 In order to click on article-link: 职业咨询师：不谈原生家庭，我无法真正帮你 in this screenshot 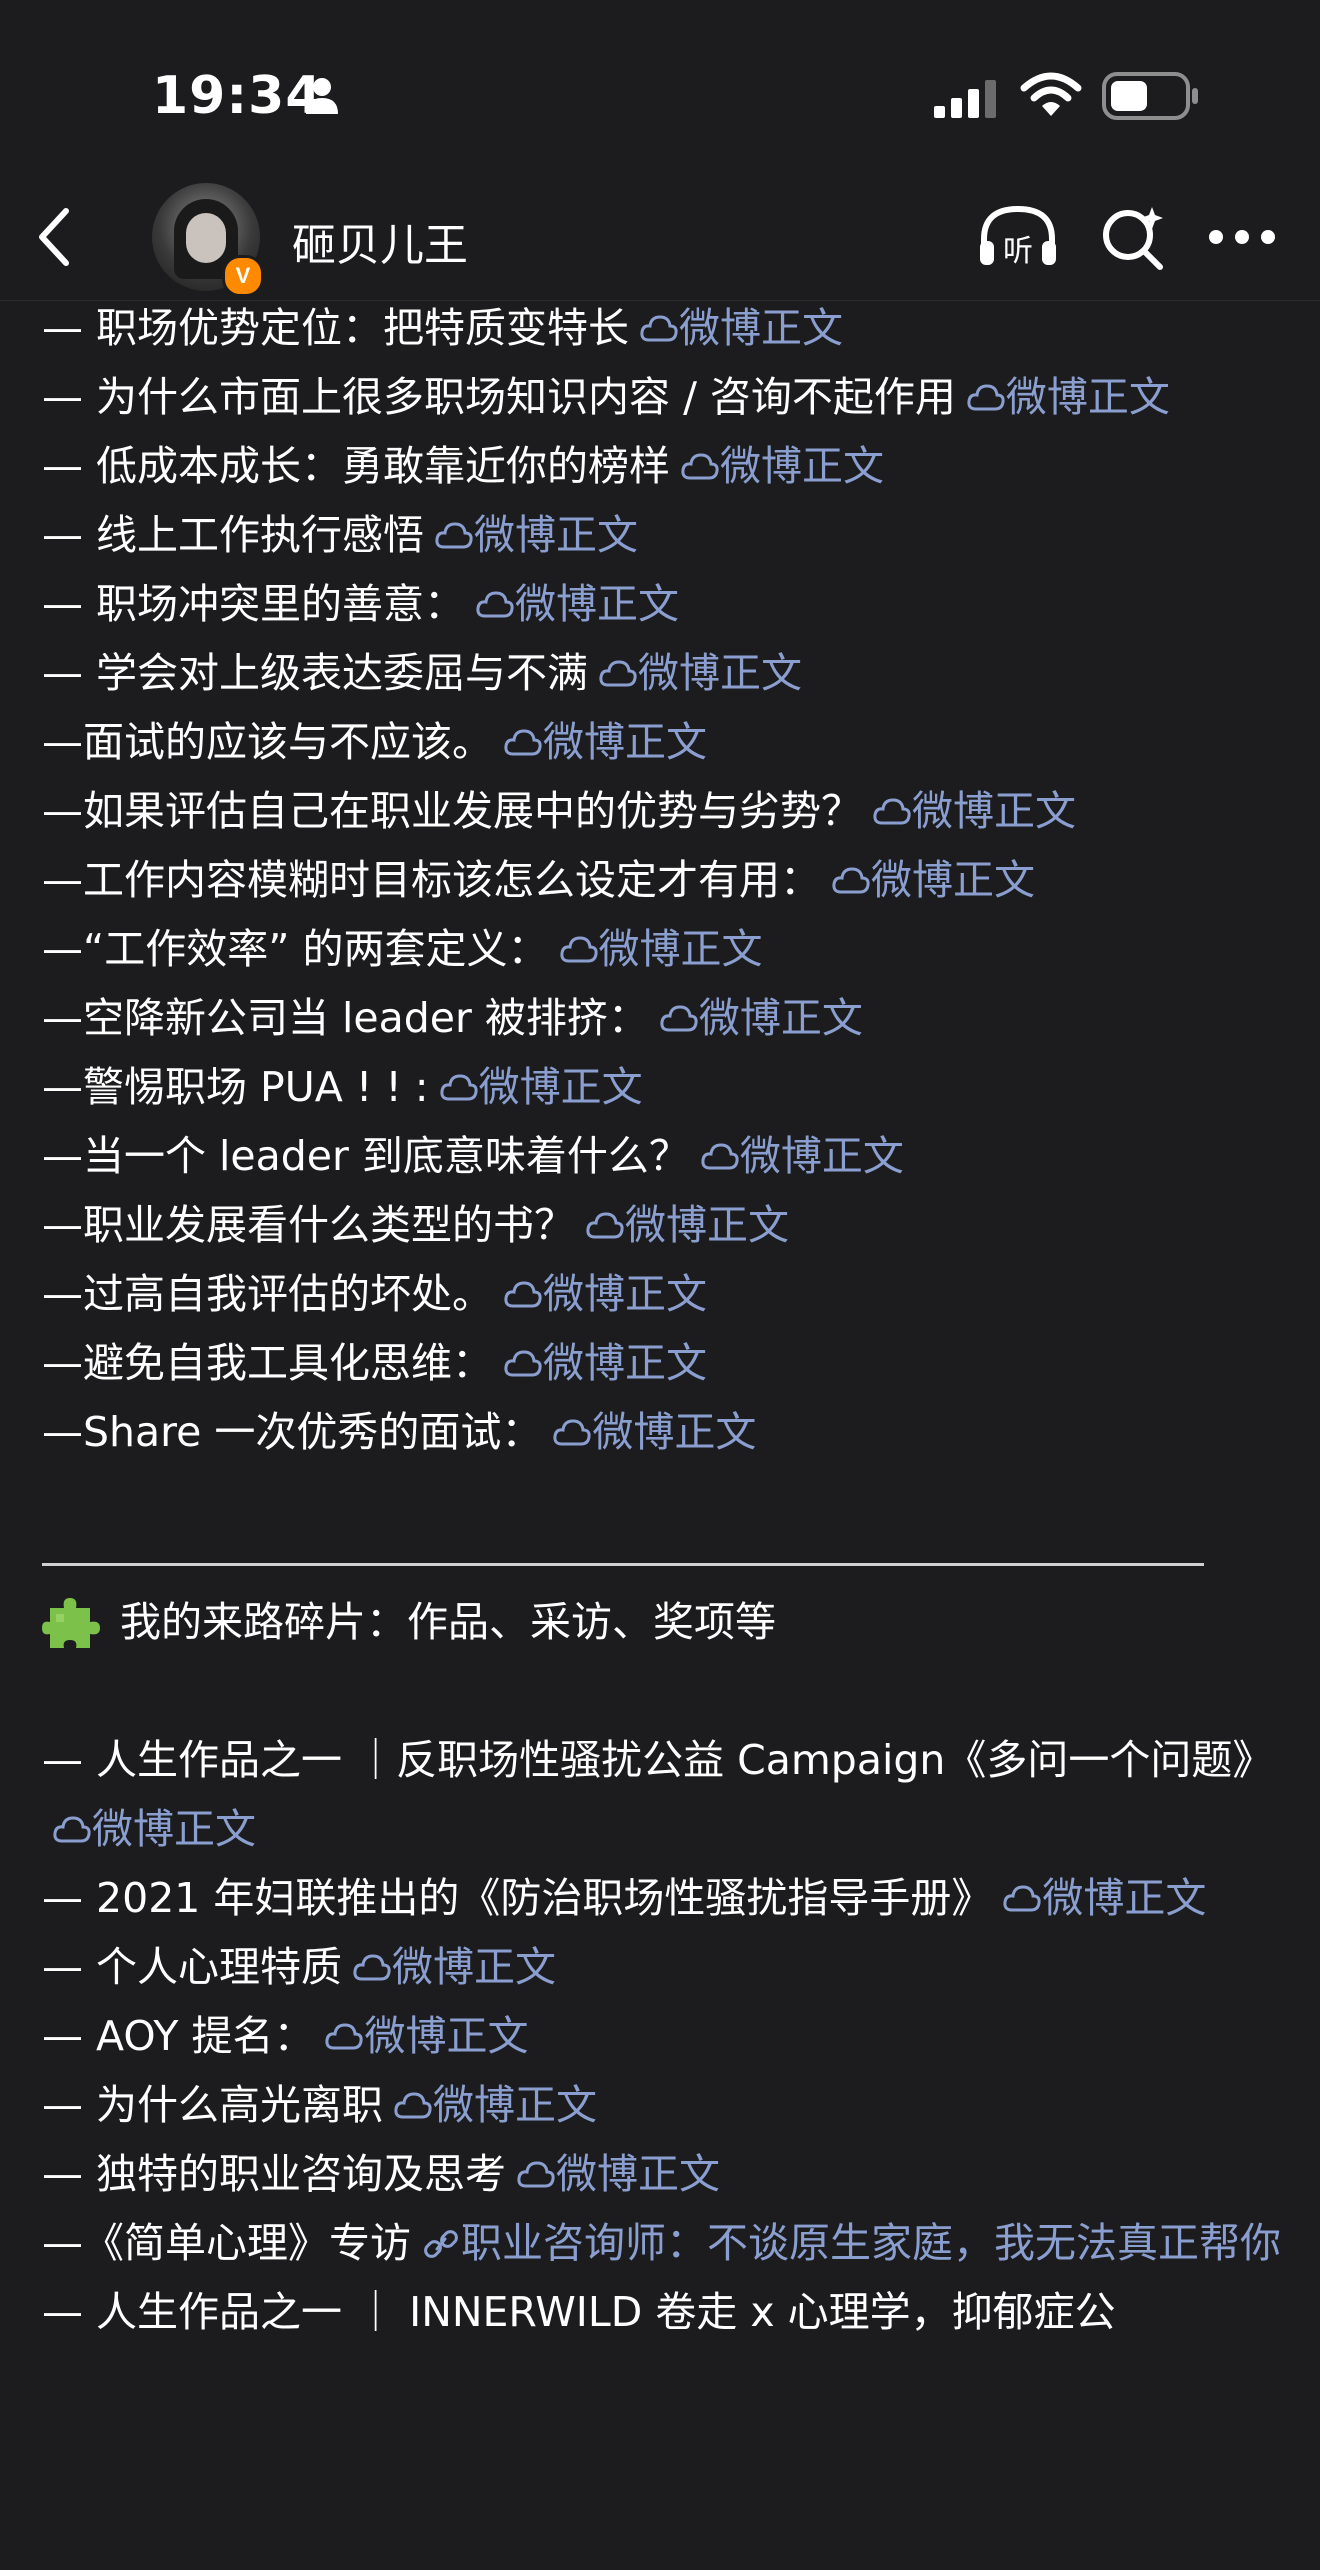, I will do `click(846, 2243)`.